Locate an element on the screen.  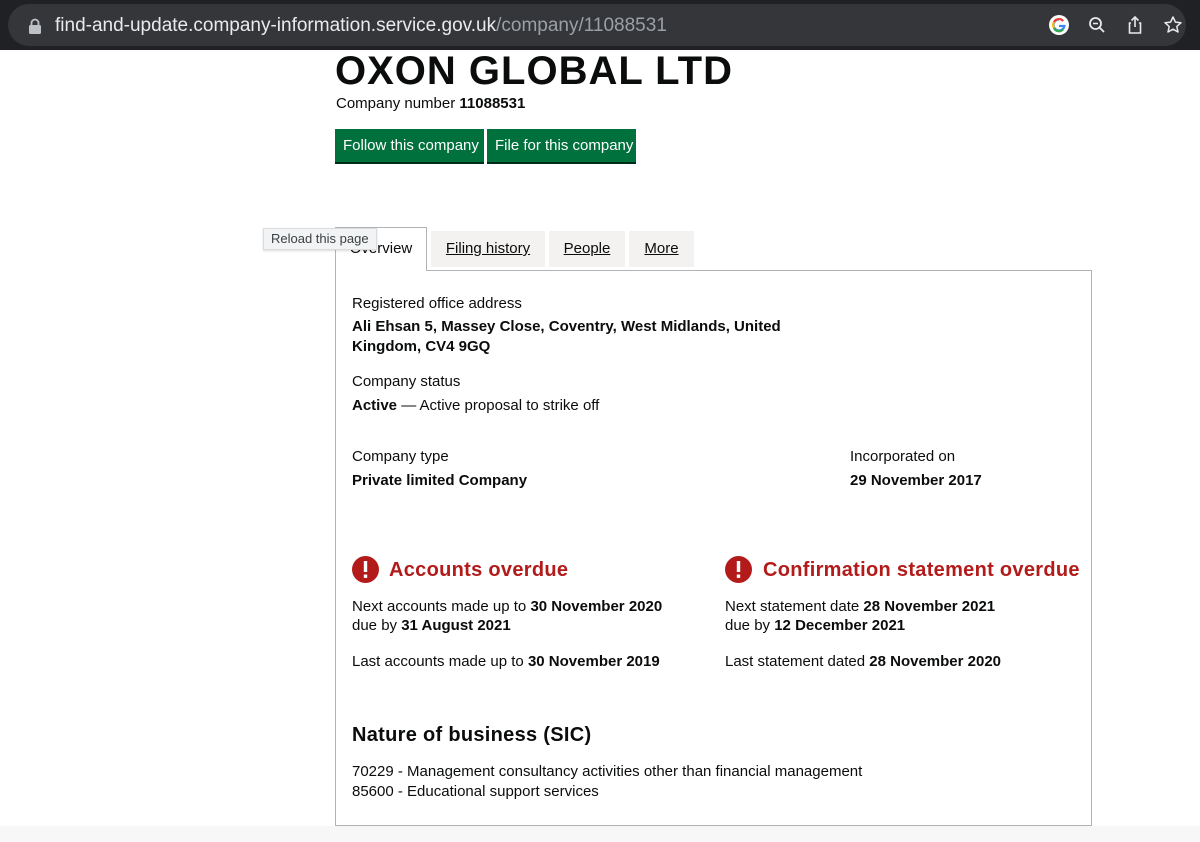
zoom-icon is located at coordinates (1097, 25).